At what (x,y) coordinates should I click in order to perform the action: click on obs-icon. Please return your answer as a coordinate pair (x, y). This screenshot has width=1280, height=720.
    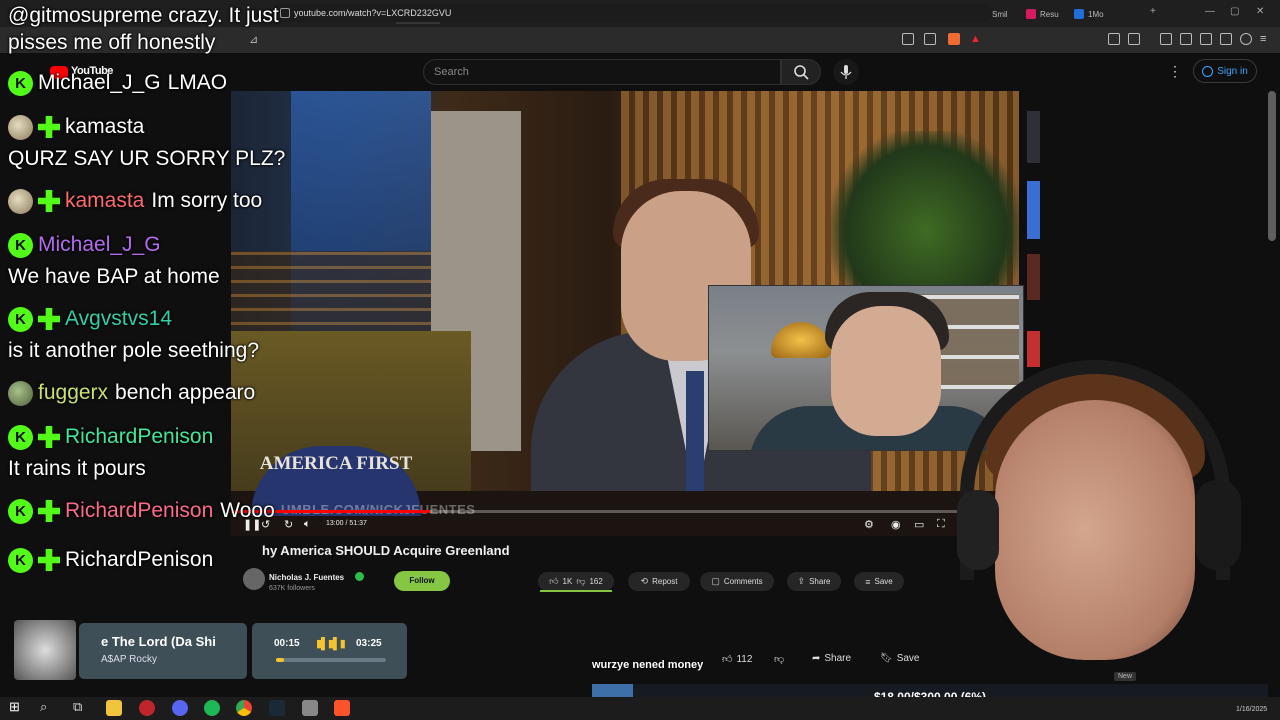
    Looking at the image, I should click on (147, 708).